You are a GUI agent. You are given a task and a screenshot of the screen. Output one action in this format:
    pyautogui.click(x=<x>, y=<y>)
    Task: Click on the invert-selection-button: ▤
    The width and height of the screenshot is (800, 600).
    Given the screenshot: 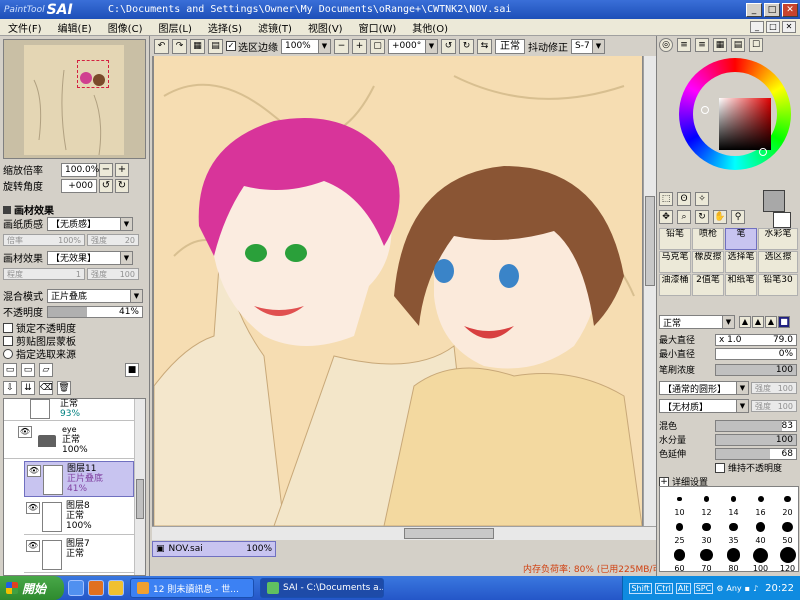 What is the action you would take?
    pyautogui.click(x=215, y=46)
    